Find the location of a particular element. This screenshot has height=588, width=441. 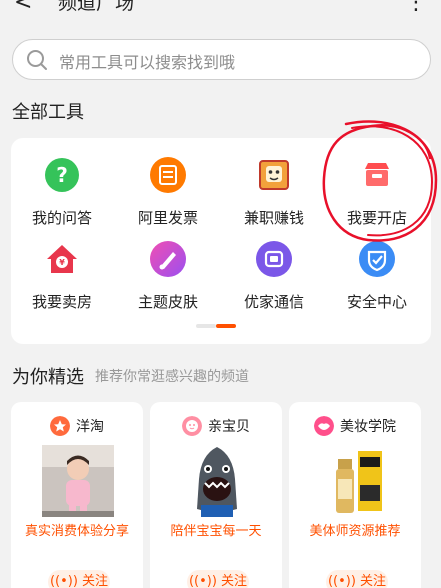

phone-icon is located at coordinates (274, 259).